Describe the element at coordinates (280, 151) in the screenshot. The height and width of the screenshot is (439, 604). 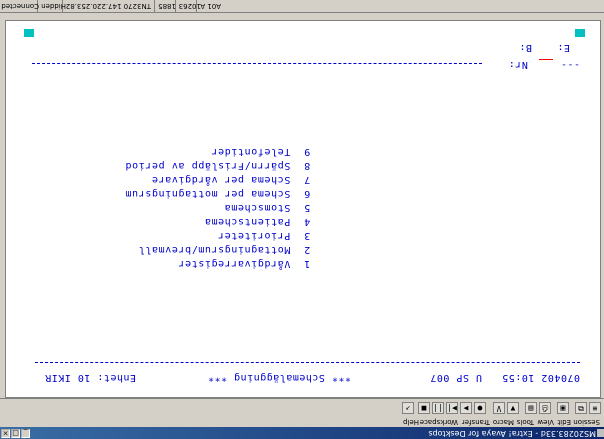
I see `menu-item: 9 Telefontider` at that location.